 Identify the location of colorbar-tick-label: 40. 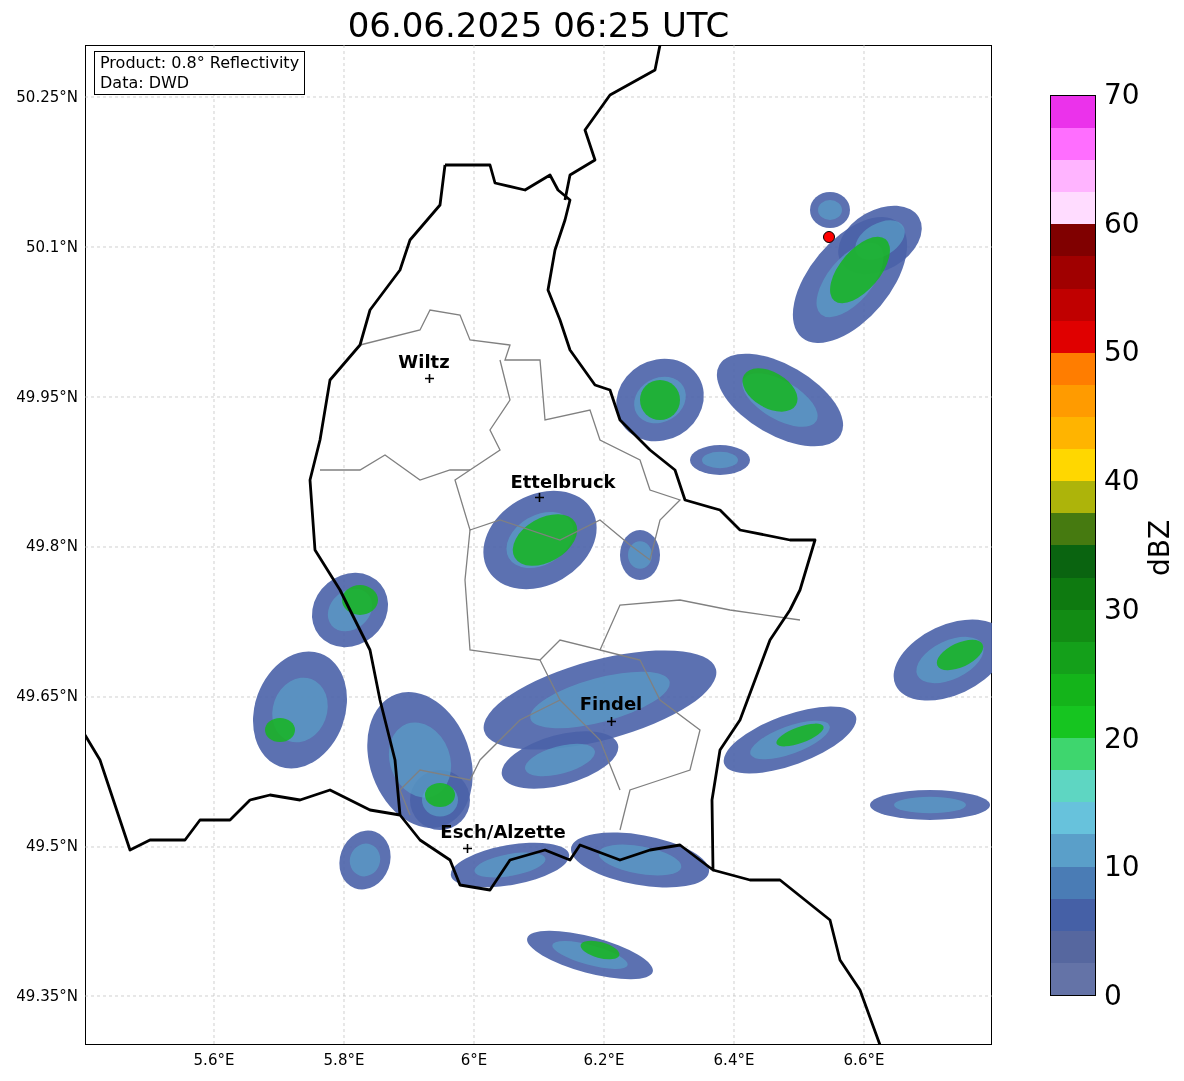
(1122, 481).